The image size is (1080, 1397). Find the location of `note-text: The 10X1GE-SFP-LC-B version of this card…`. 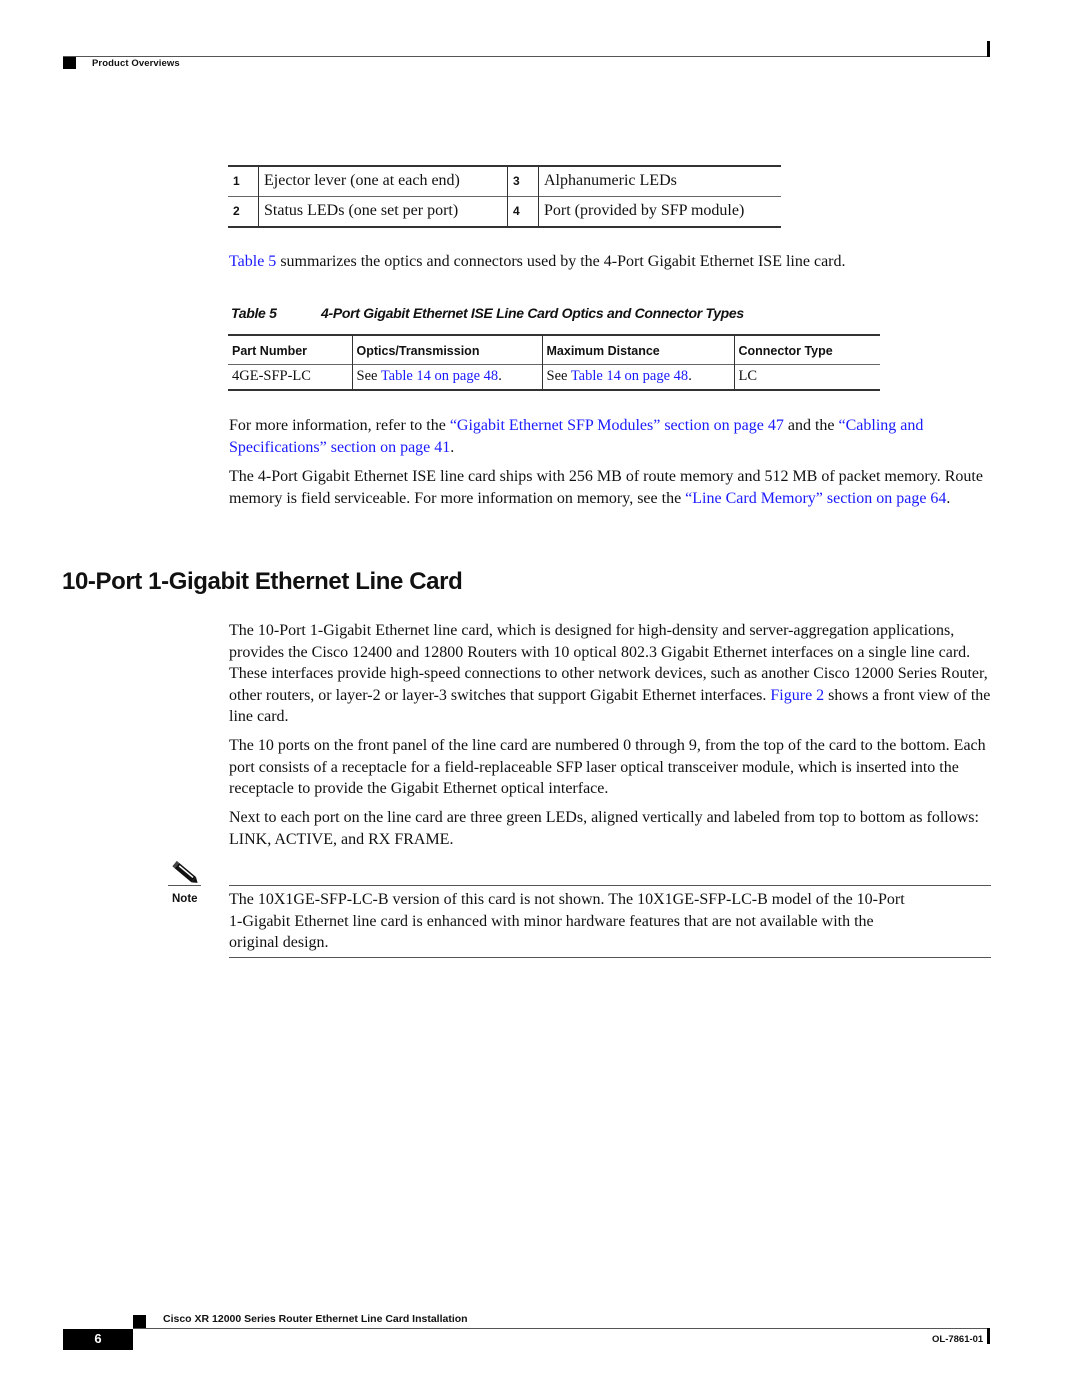

note-text: The 10X1GE-SFP-LC-B version of this card… is located at coordinates (567, 921).